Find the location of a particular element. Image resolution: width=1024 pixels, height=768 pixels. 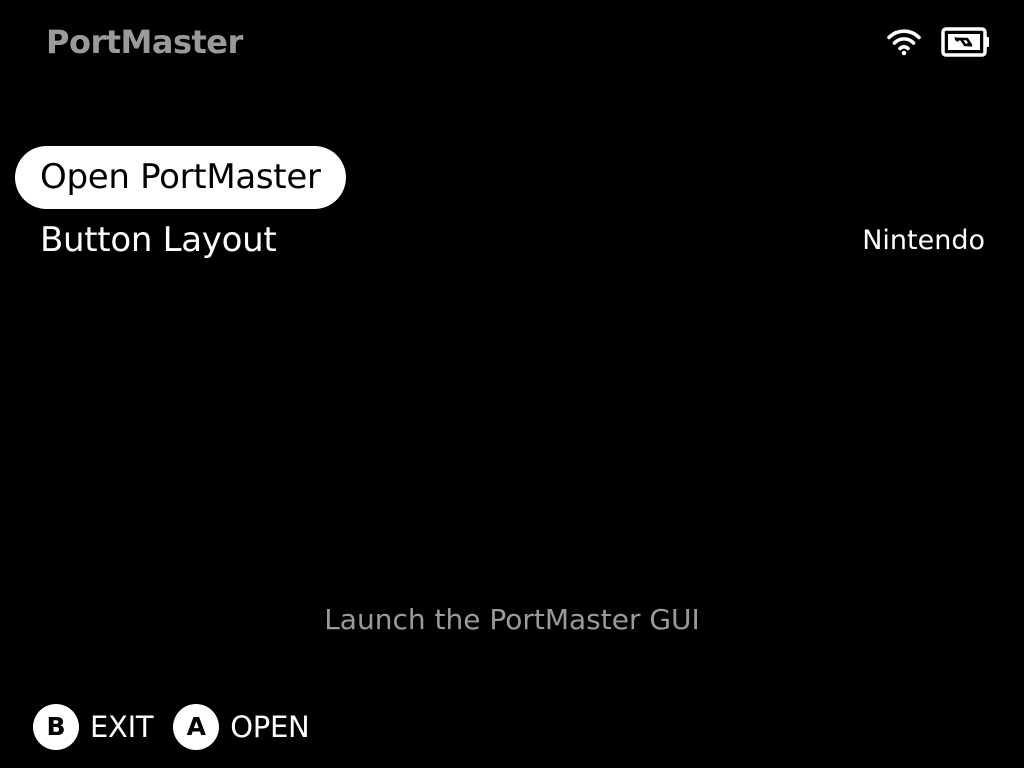

status-bar is located at coordinates (939, 42).